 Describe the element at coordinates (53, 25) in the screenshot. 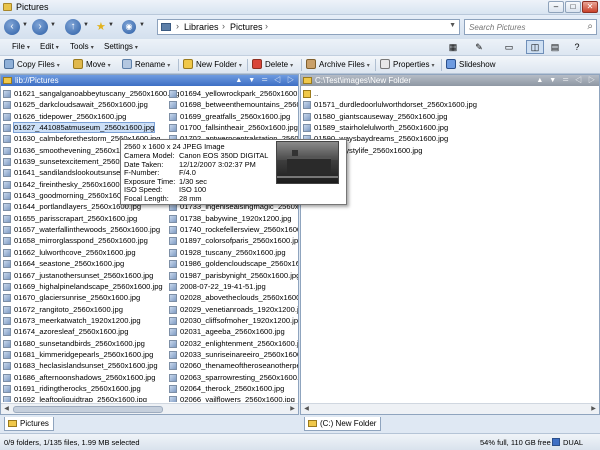

I see `forward-history-chevron-icon: ▼` at that location.